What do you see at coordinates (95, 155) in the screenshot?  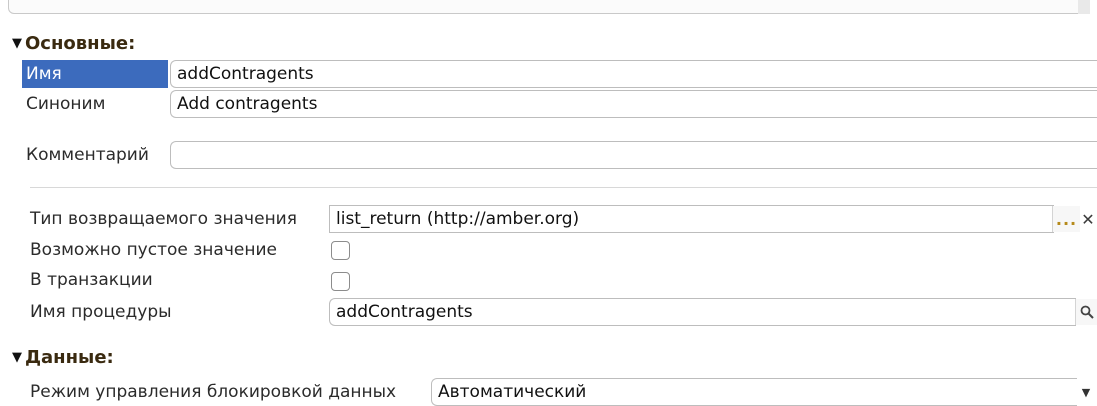 I see `comment-label: Комментарий` at bounding box center [95, 155].